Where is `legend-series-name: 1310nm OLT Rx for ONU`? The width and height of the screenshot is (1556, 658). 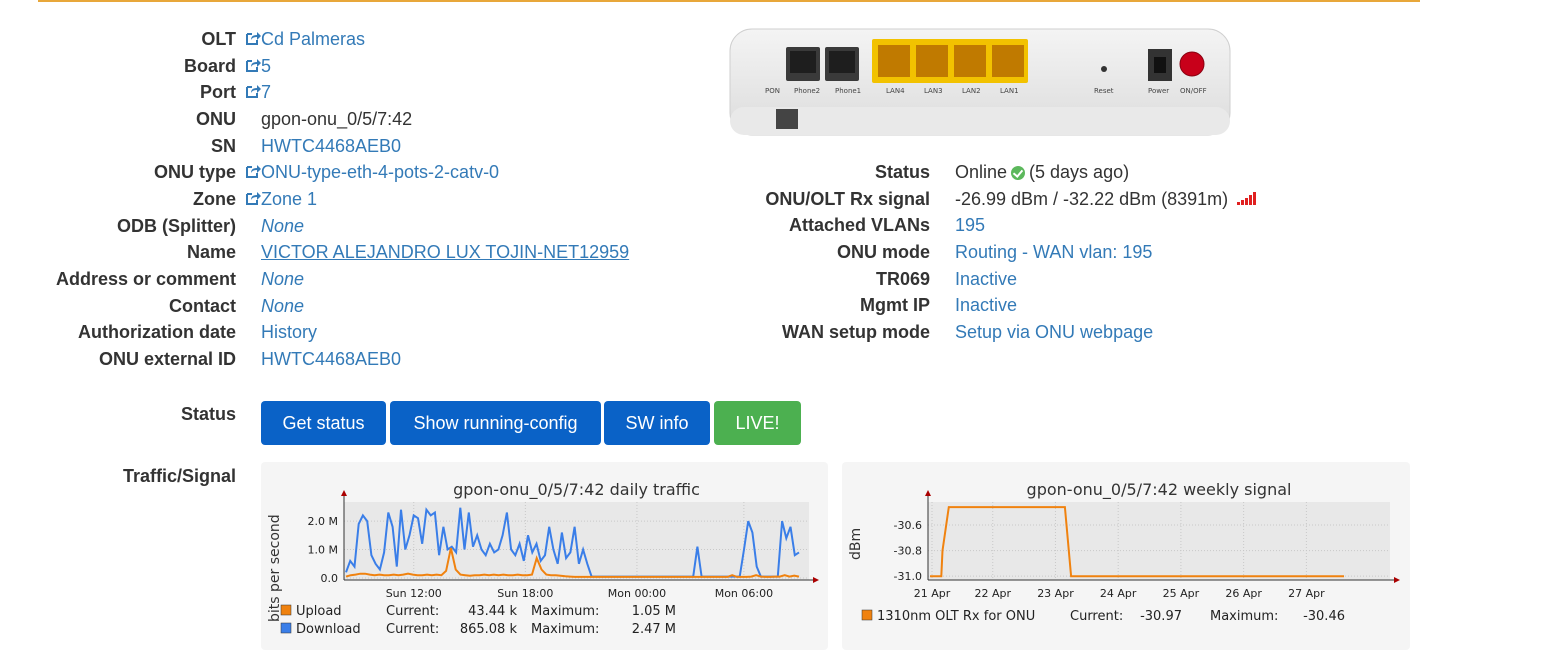
legend-series-name: 1310nm OLT Rx for ONU is located at coordinates (956, 616).